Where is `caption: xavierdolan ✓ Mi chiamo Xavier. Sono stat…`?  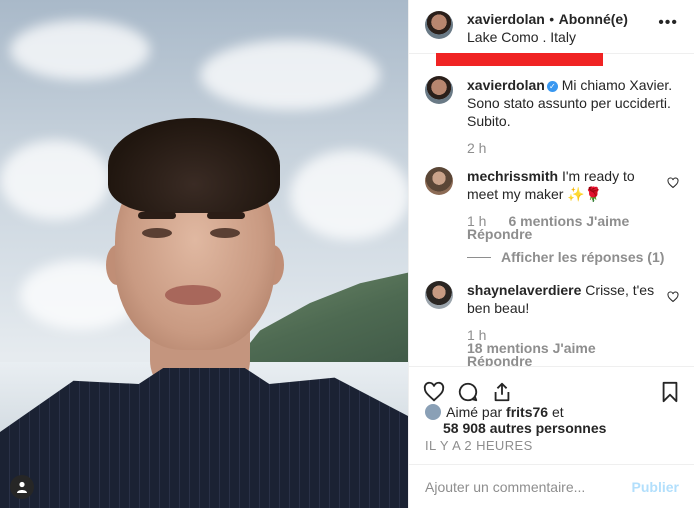
caption: xavierdolan ✓ Mi chiamo Xavier. Sono stat… is located at coordinates (552, 115).